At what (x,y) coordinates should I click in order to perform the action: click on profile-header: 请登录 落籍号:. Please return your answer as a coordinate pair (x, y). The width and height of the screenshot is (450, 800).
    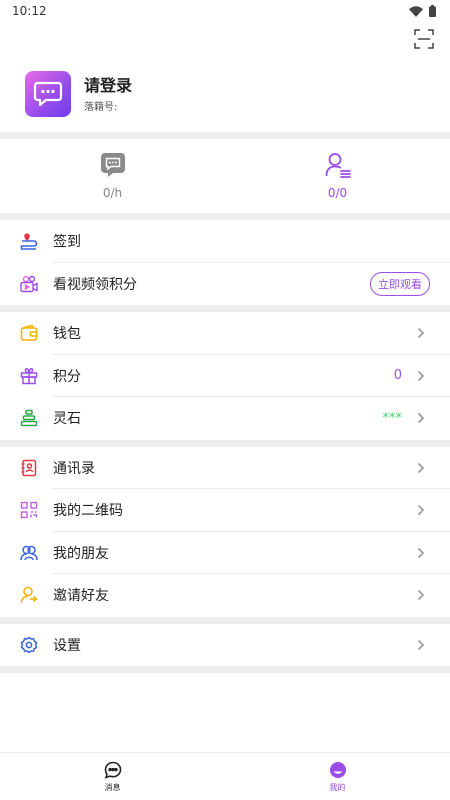
    Looking at the image, I should click on (225, 94).